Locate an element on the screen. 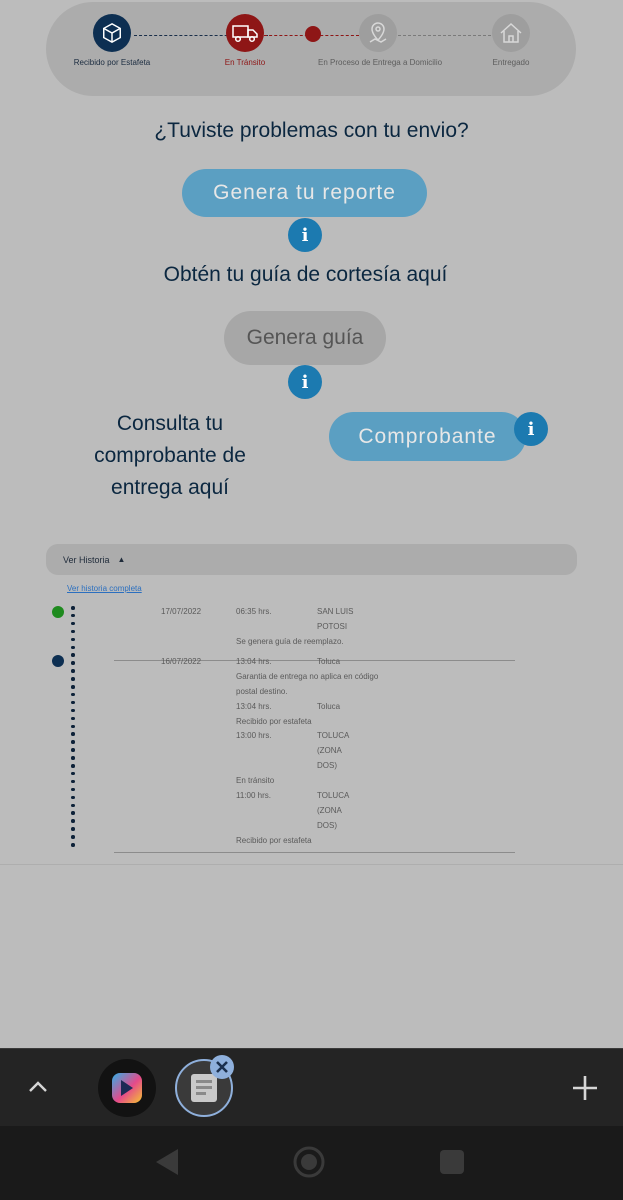 The height and width of the screenshot is (1200, 623). history-time: 06:35 hrs. is located at coordinates (254, 611).